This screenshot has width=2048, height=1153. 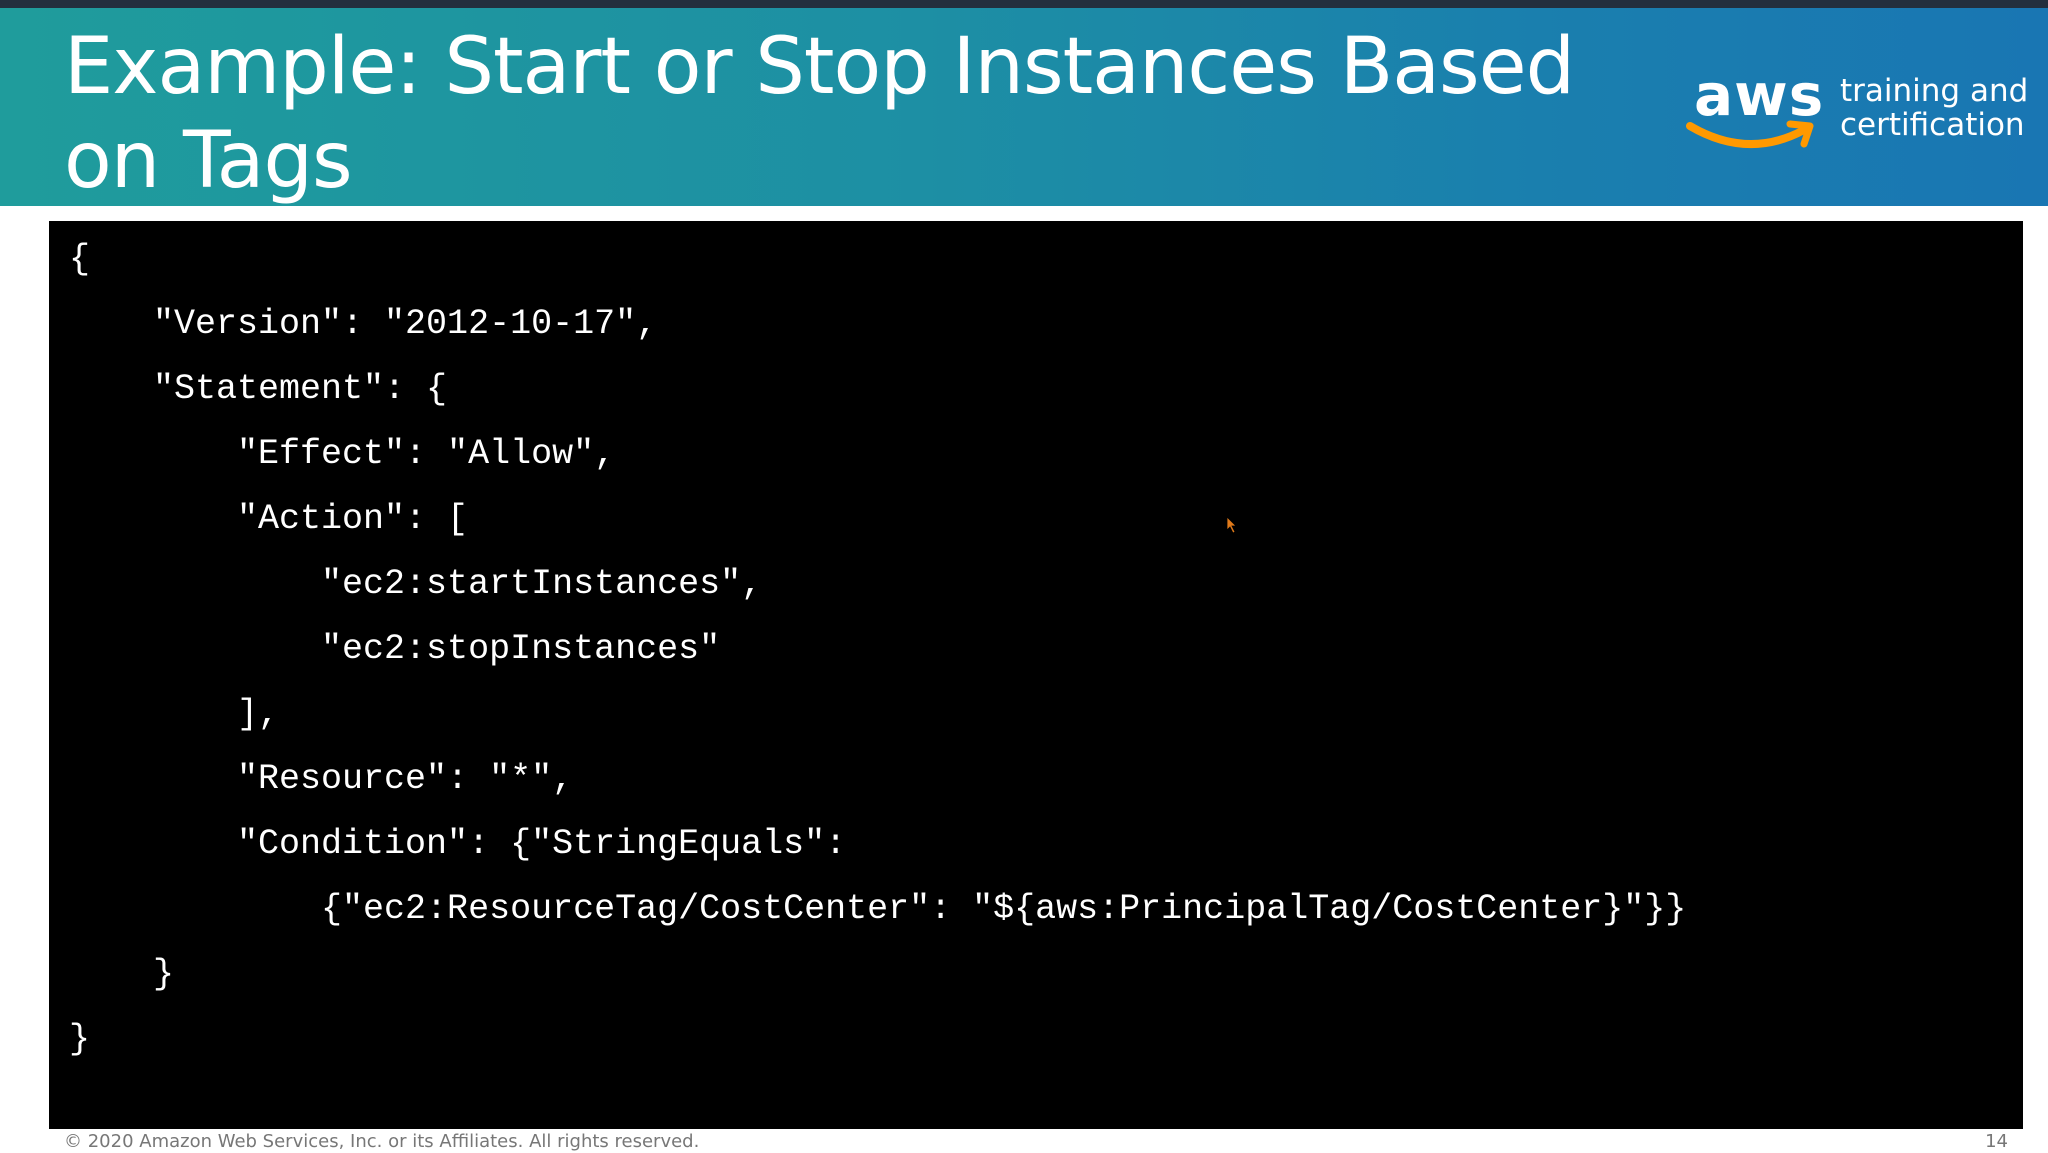 I want to click on code-line: "ec2:startInstances",, so click(x=416, y=584).